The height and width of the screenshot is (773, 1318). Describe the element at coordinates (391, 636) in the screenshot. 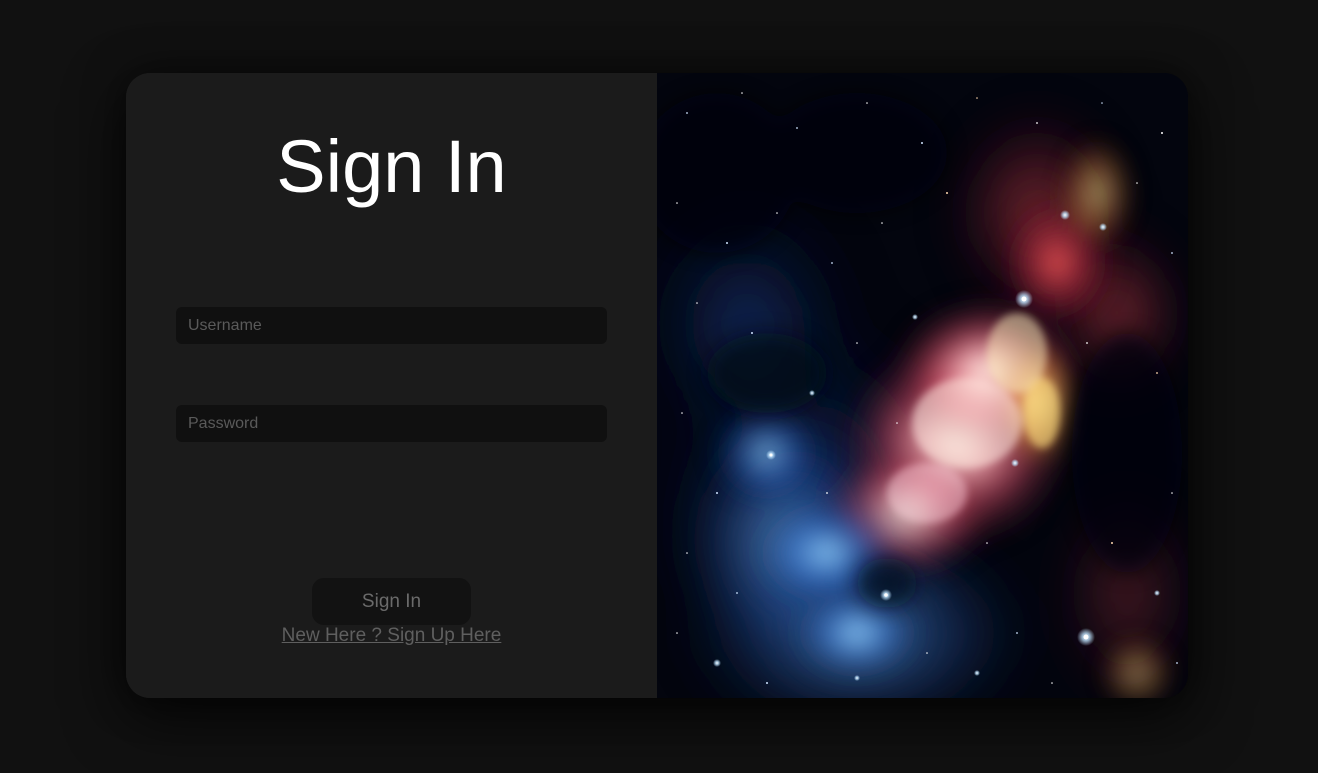

I see `sign-up-link: New Here ? Sign Up Here` at that location.